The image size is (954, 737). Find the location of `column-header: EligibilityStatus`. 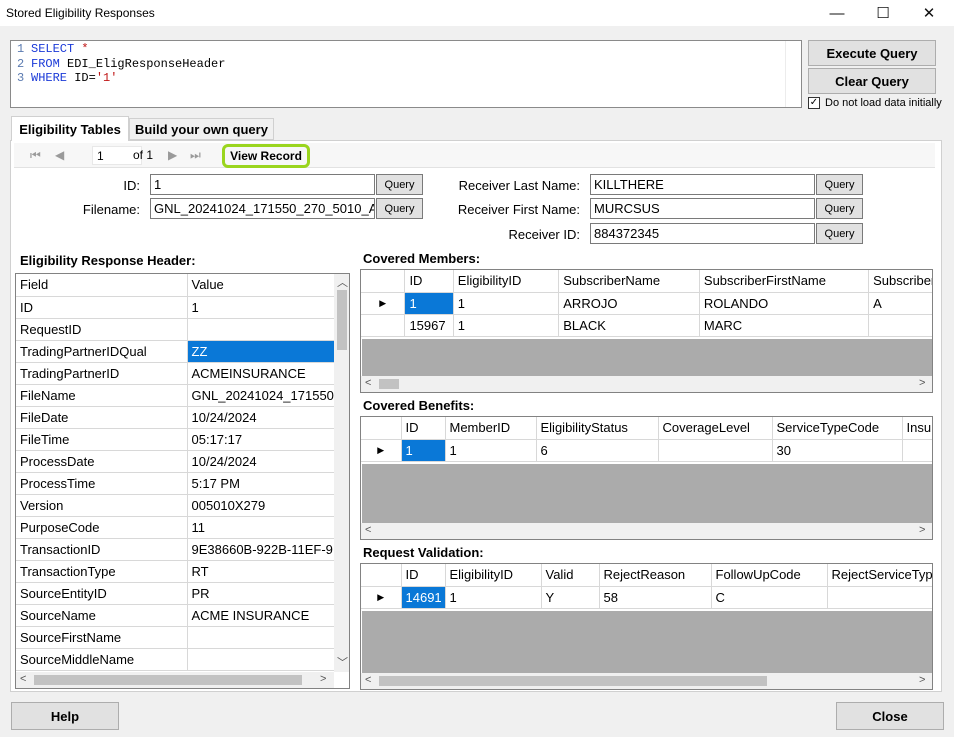

column-header: EligibilityStatus is located at coordinates (597, 428).